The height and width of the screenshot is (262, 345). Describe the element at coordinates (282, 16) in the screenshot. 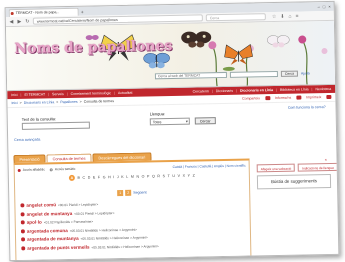

I see `download-icon: ⬇` at that location.